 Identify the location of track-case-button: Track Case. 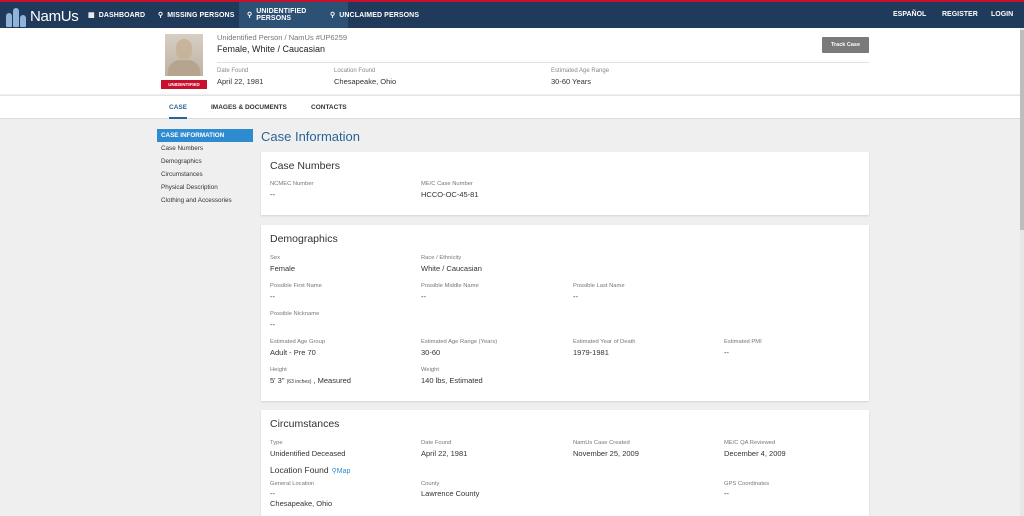
(845, 45).